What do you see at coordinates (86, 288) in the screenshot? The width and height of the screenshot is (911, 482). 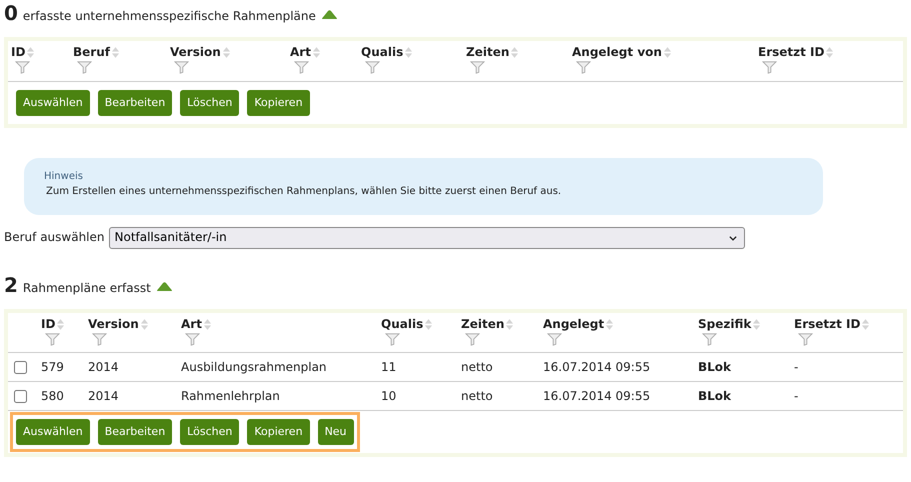 I see `section-title: Rahmenpläne erfasst` at bounding box center [86, 288].